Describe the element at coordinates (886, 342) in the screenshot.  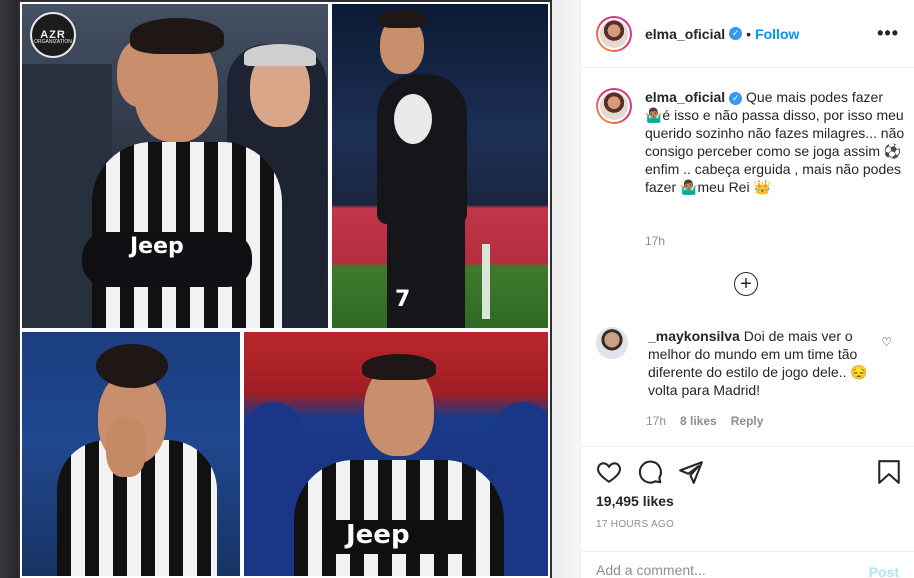
I see `comment-like-icon: ♡` at that location.